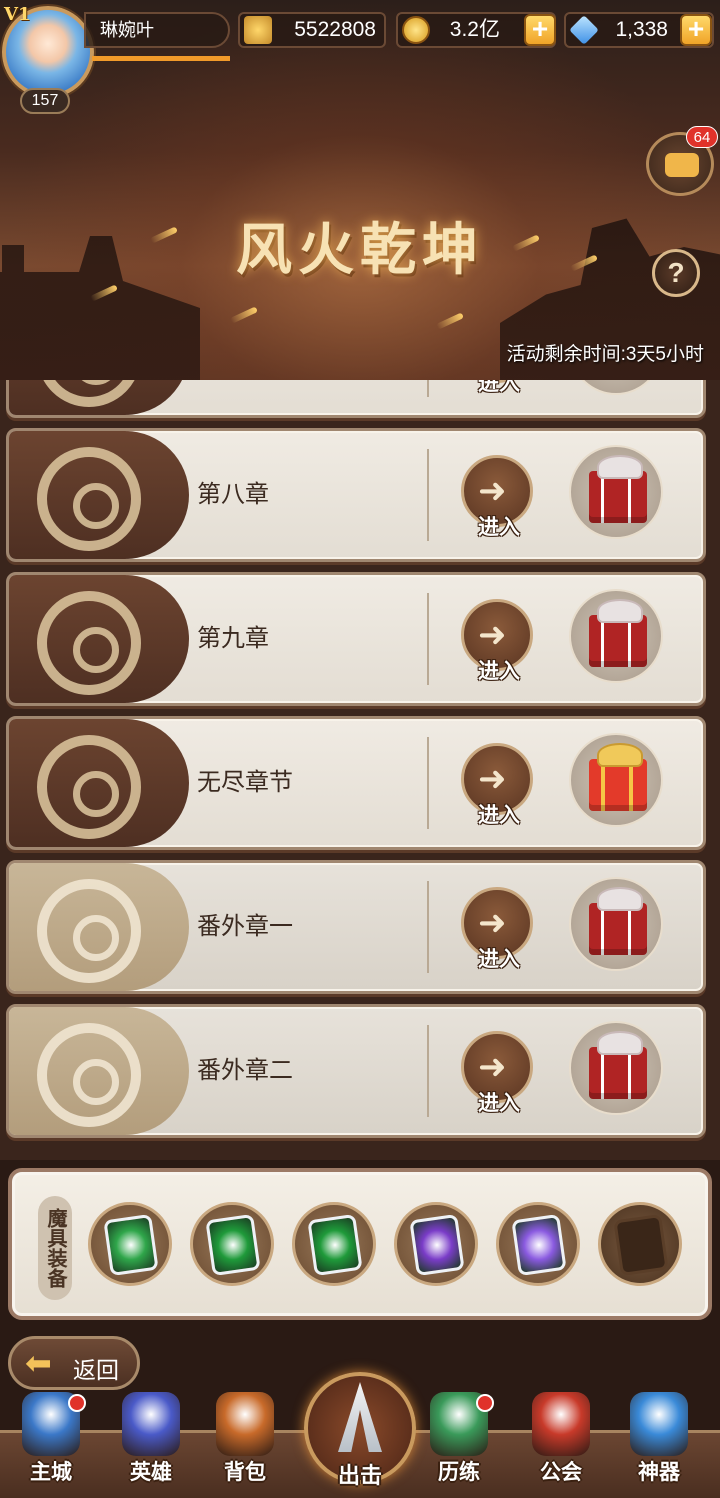 Image resolution: width=720 pixels, height=1498 pixels. I want to click on chapter-row: 番外章一 ➜ 进入, so click(356, 927).